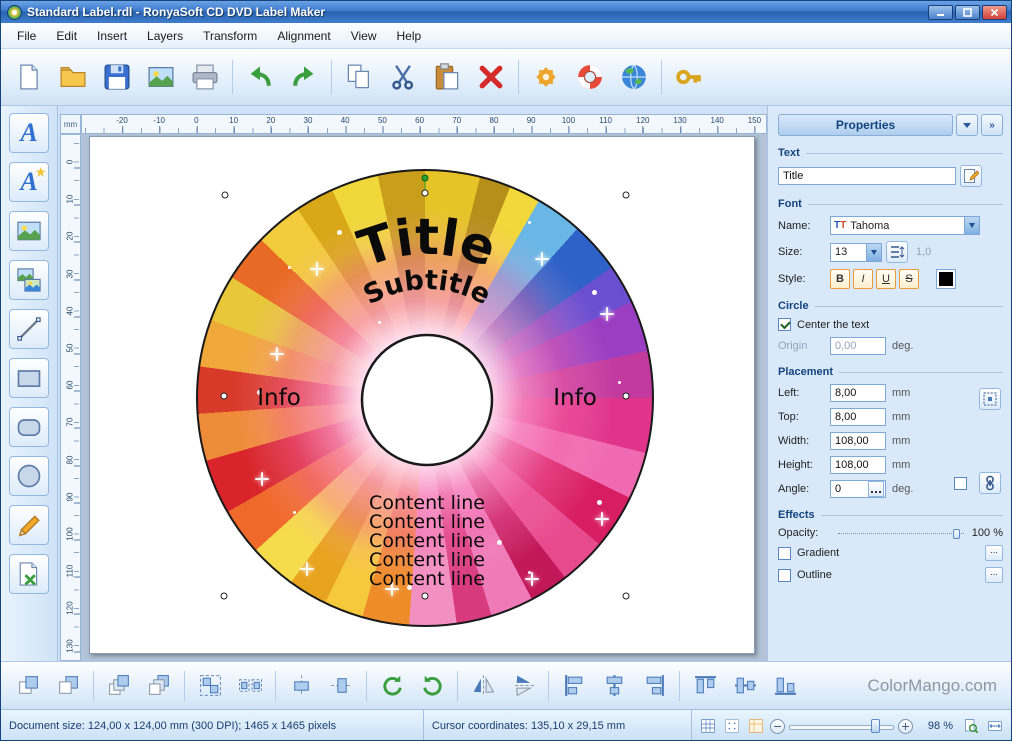 This screenshot has height=741, width=1012. I want to click on minimize-button, so click(940, 12).